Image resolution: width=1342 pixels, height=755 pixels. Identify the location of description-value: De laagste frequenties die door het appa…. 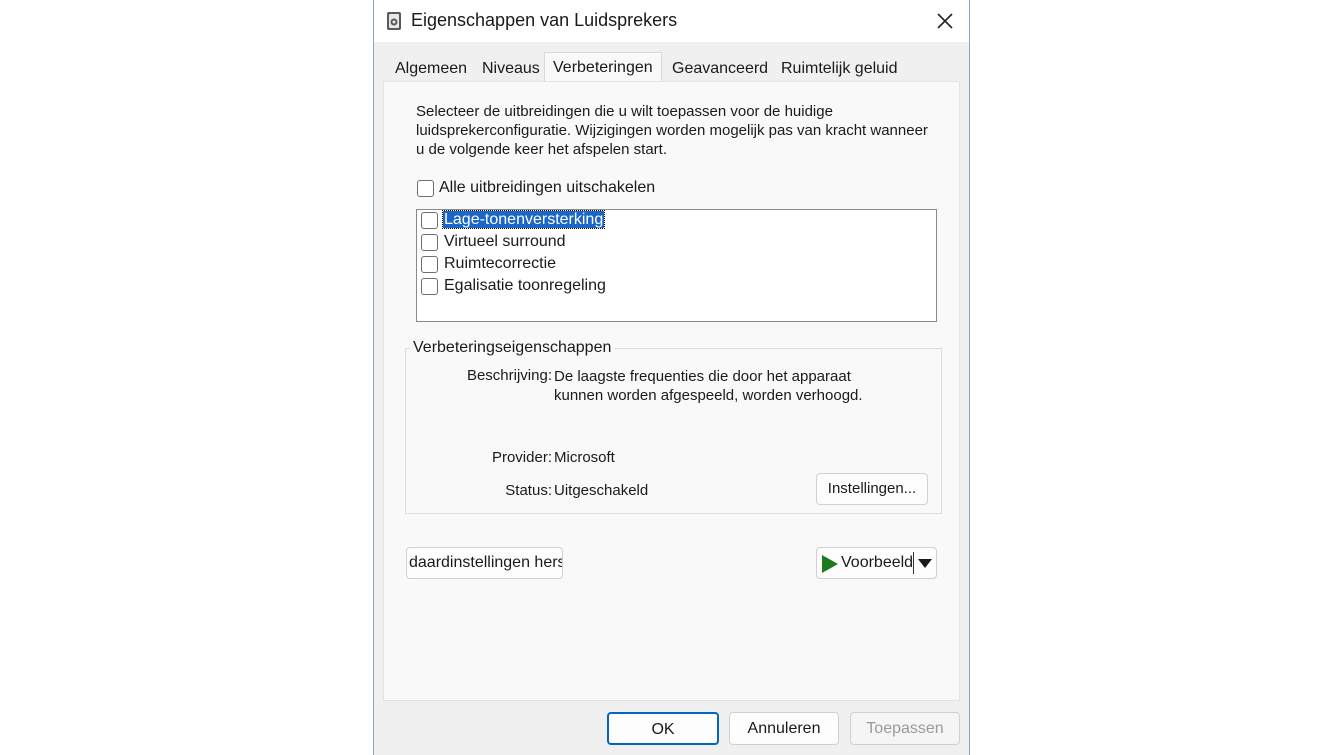
(708, 386).